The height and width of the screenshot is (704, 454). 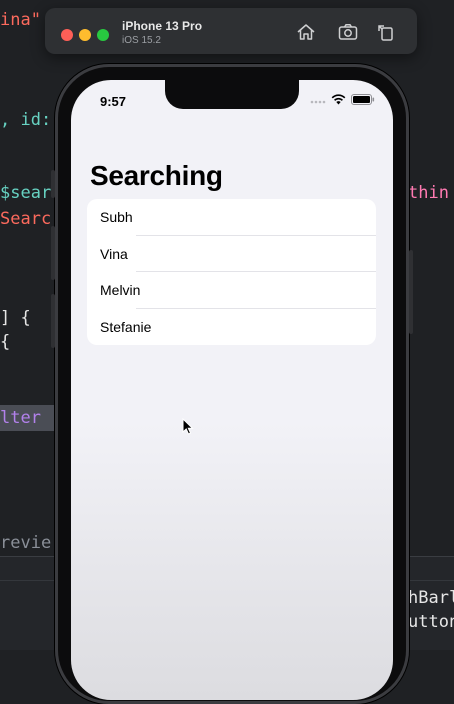 I want to click on code-line: ] {, so click(x=15, y=318).